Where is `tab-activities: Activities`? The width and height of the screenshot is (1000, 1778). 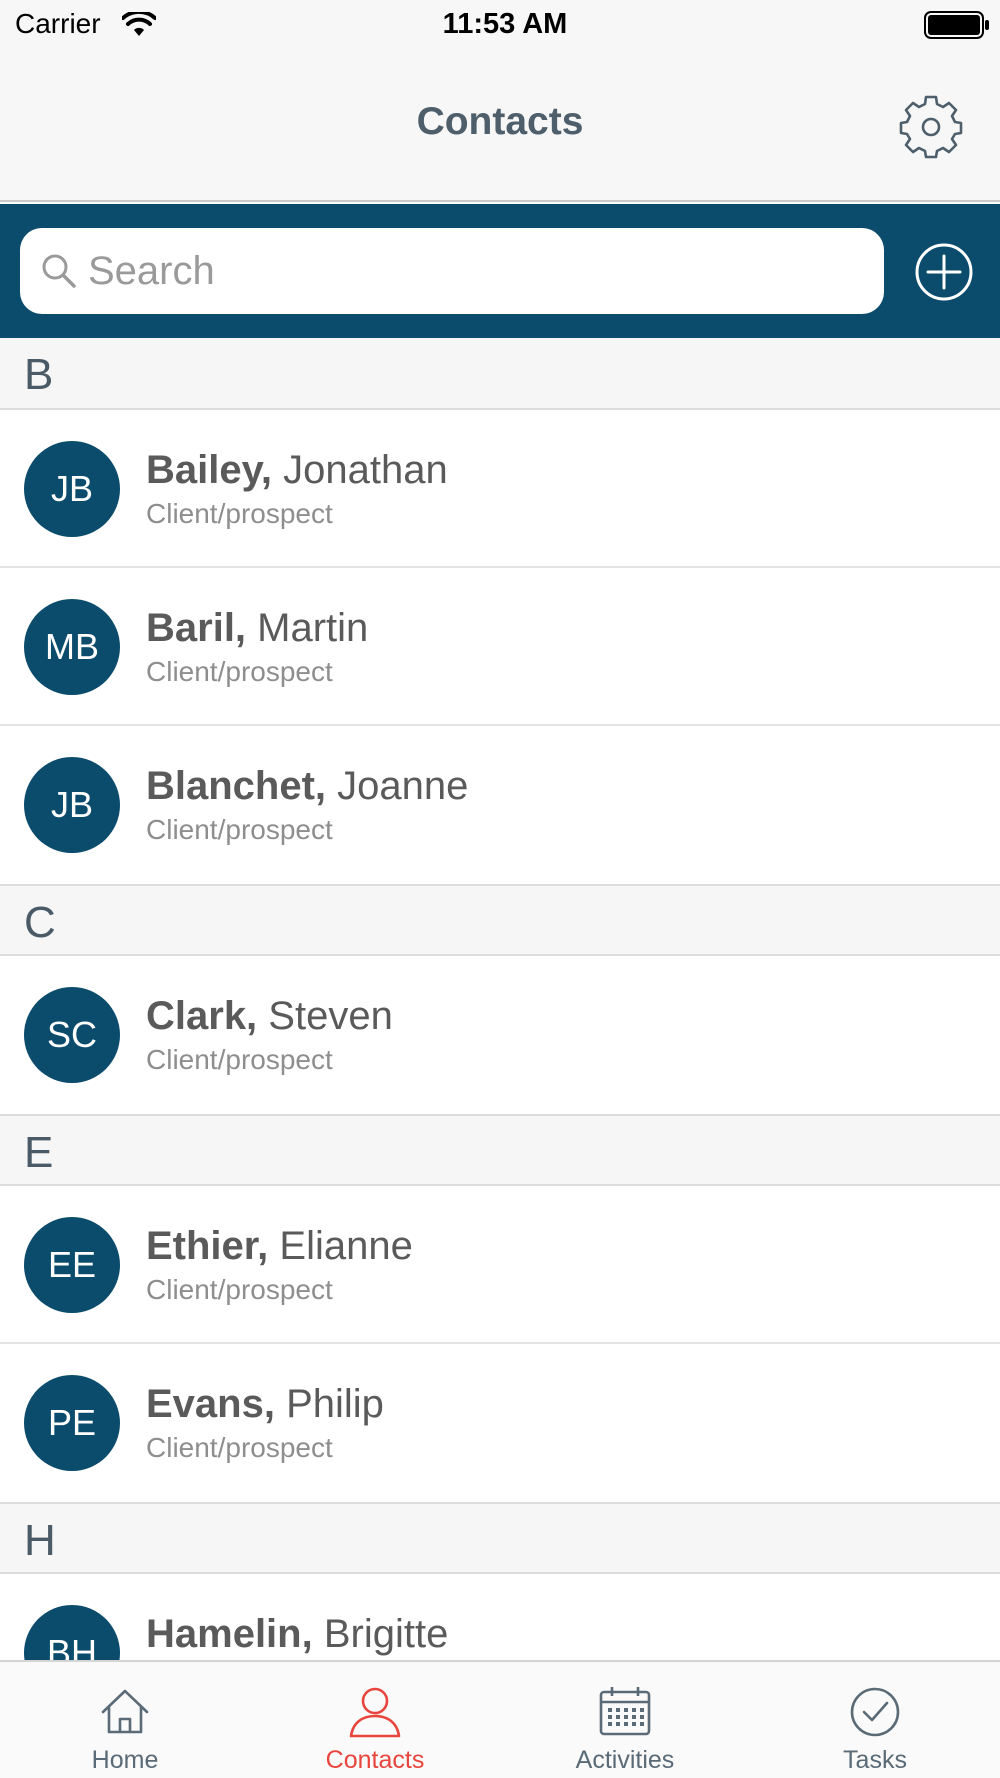 tab-activities: Activities is located at coordinates (625, 1720).